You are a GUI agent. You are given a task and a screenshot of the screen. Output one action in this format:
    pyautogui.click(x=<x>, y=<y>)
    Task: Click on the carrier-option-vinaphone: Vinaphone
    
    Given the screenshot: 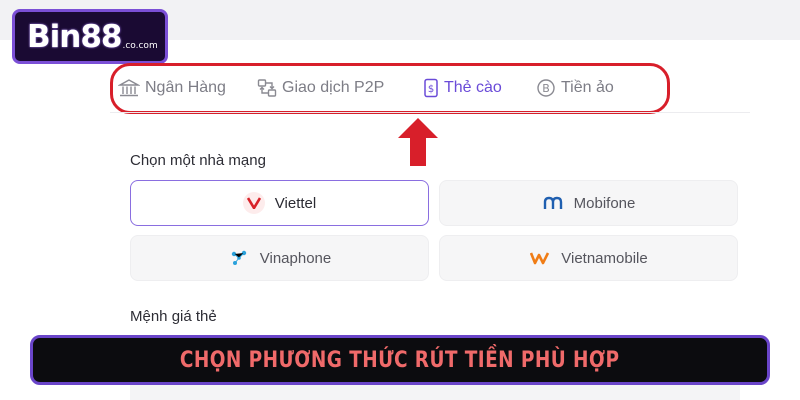 What is the action you would take?
    pyautogui.click(x=279, y=258)
    